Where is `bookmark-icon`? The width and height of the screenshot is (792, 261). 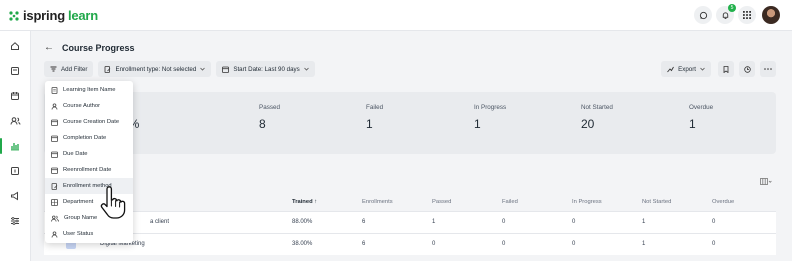 bookmark-icon is located at coordinates (726, 69).